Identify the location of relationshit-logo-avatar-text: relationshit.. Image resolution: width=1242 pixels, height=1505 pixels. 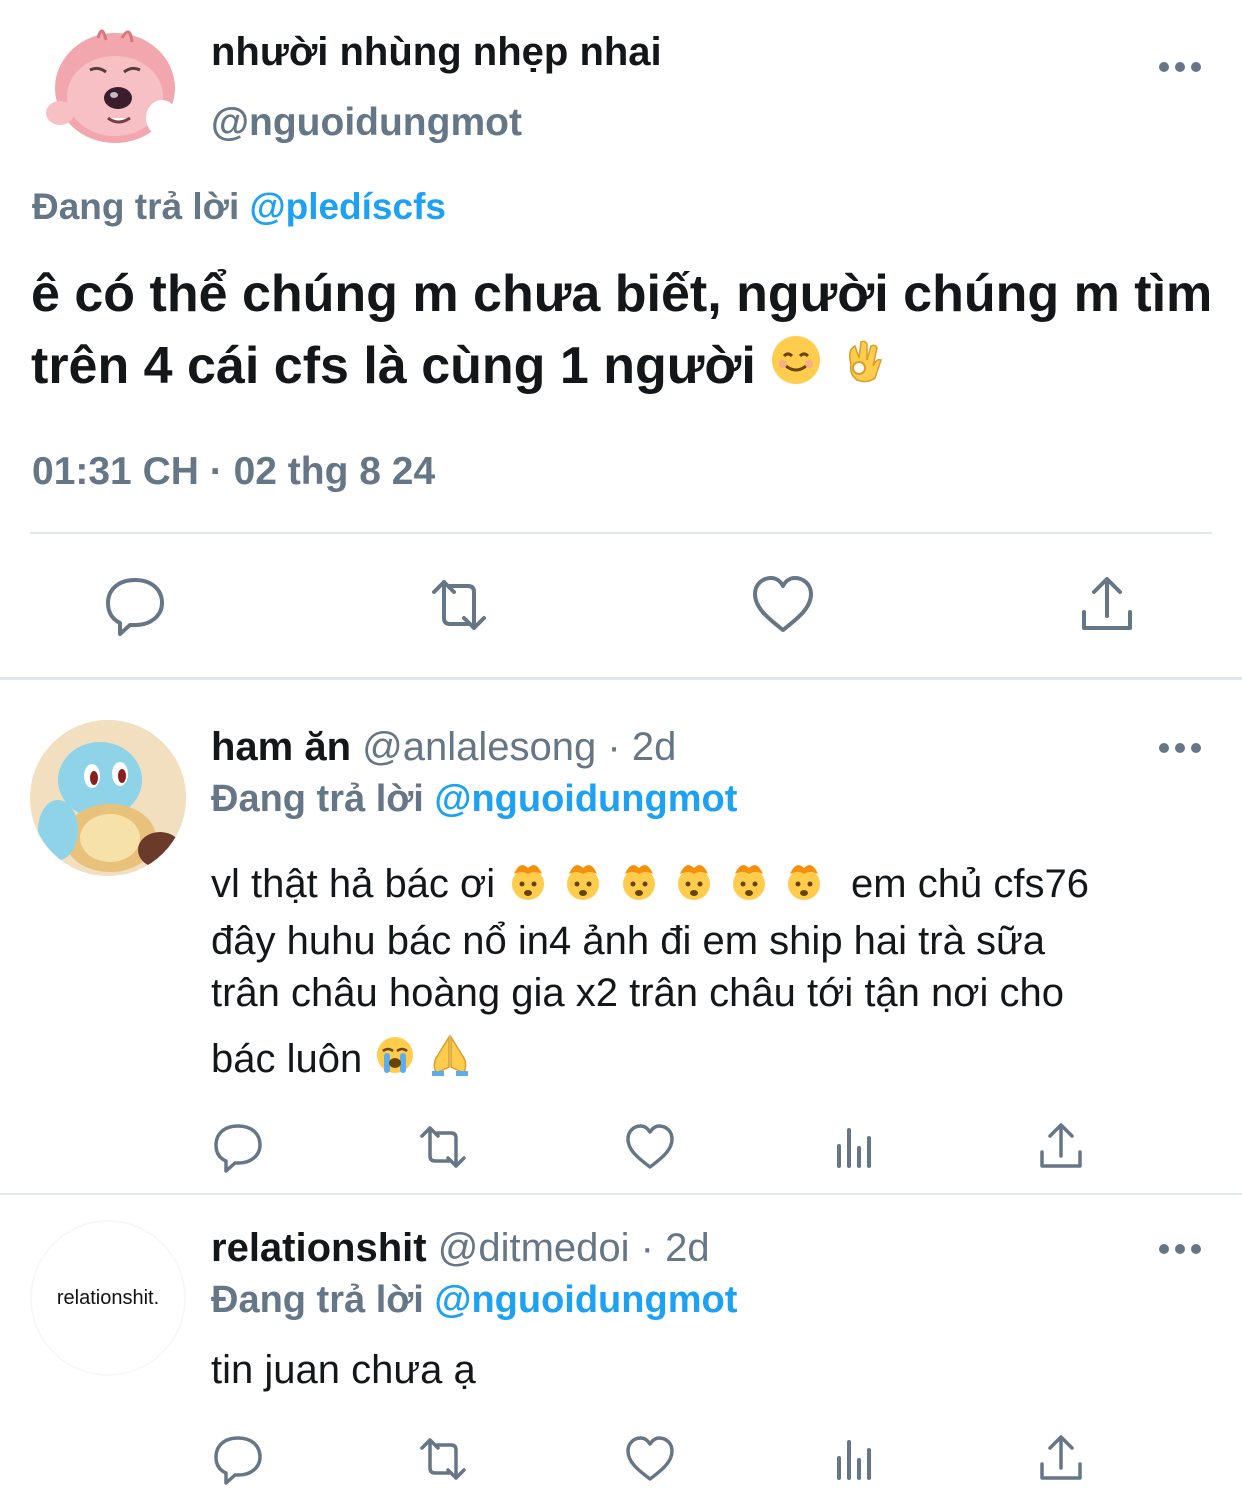
(108, 1297).